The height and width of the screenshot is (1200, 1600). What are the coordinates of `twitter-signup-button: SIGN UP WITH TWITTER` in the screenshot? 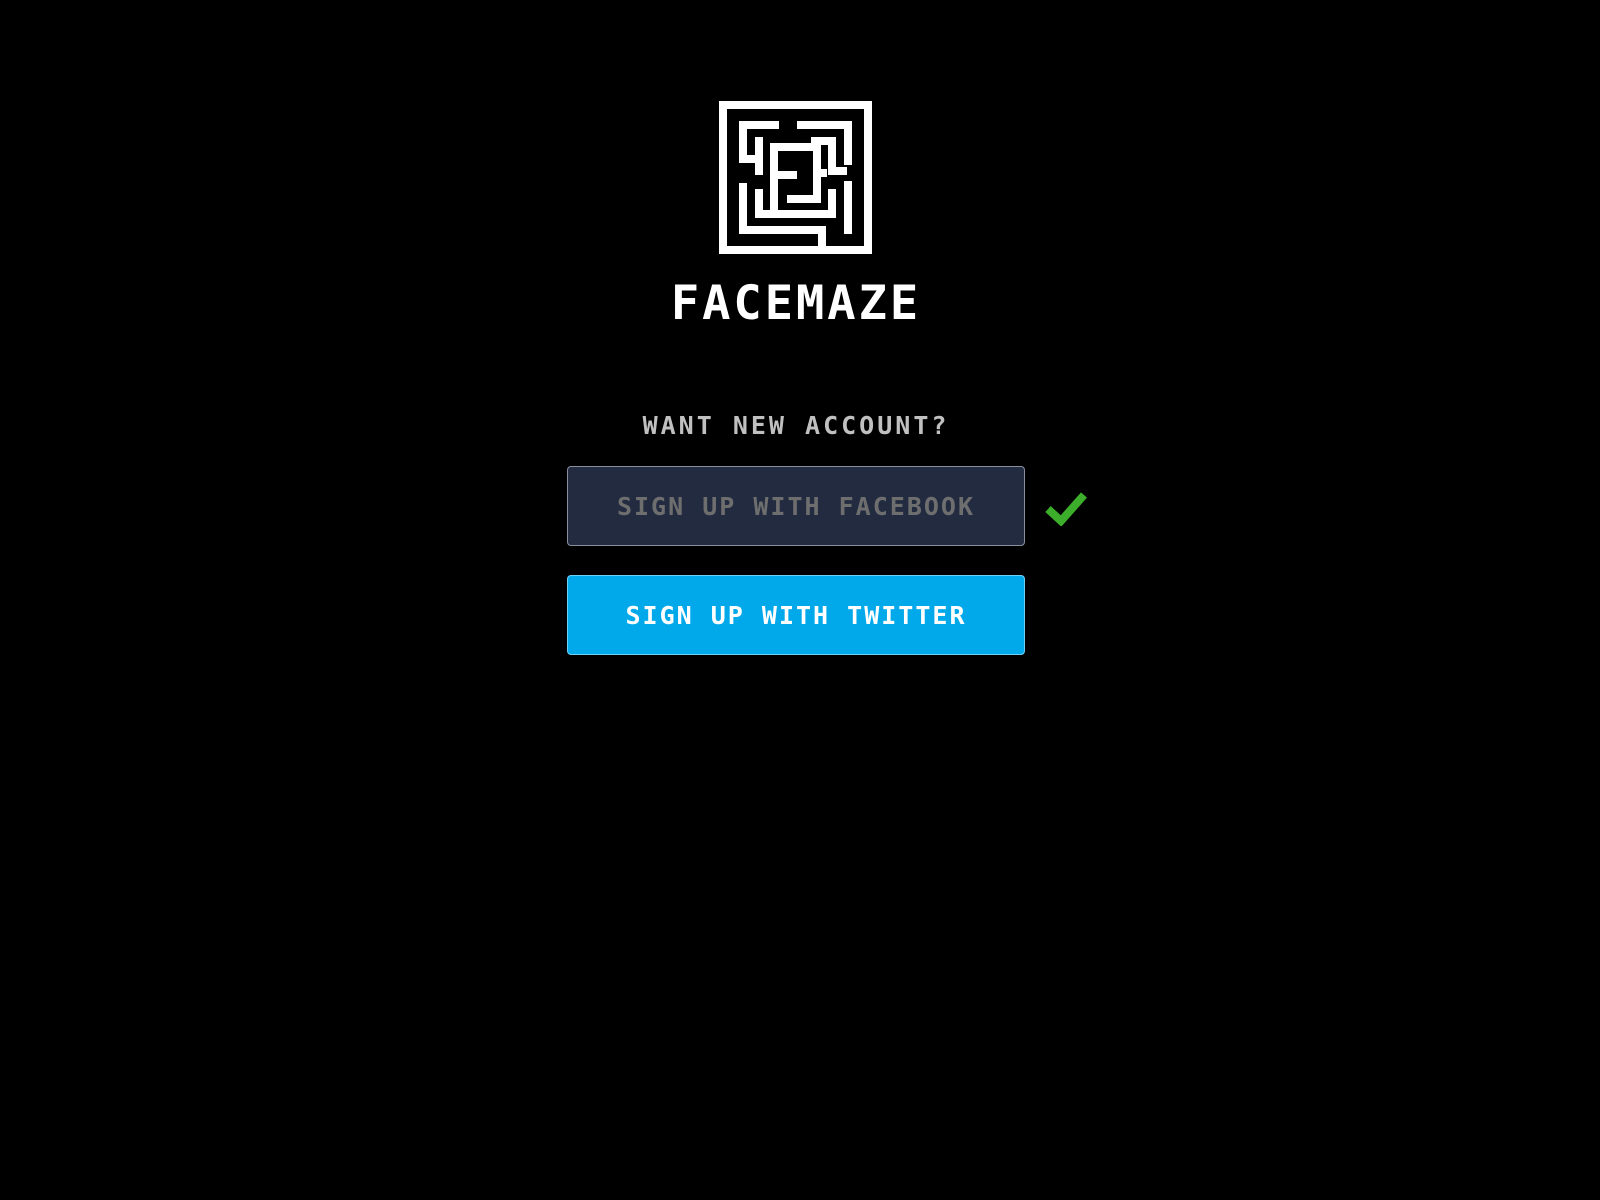 It's located at (796, 615).